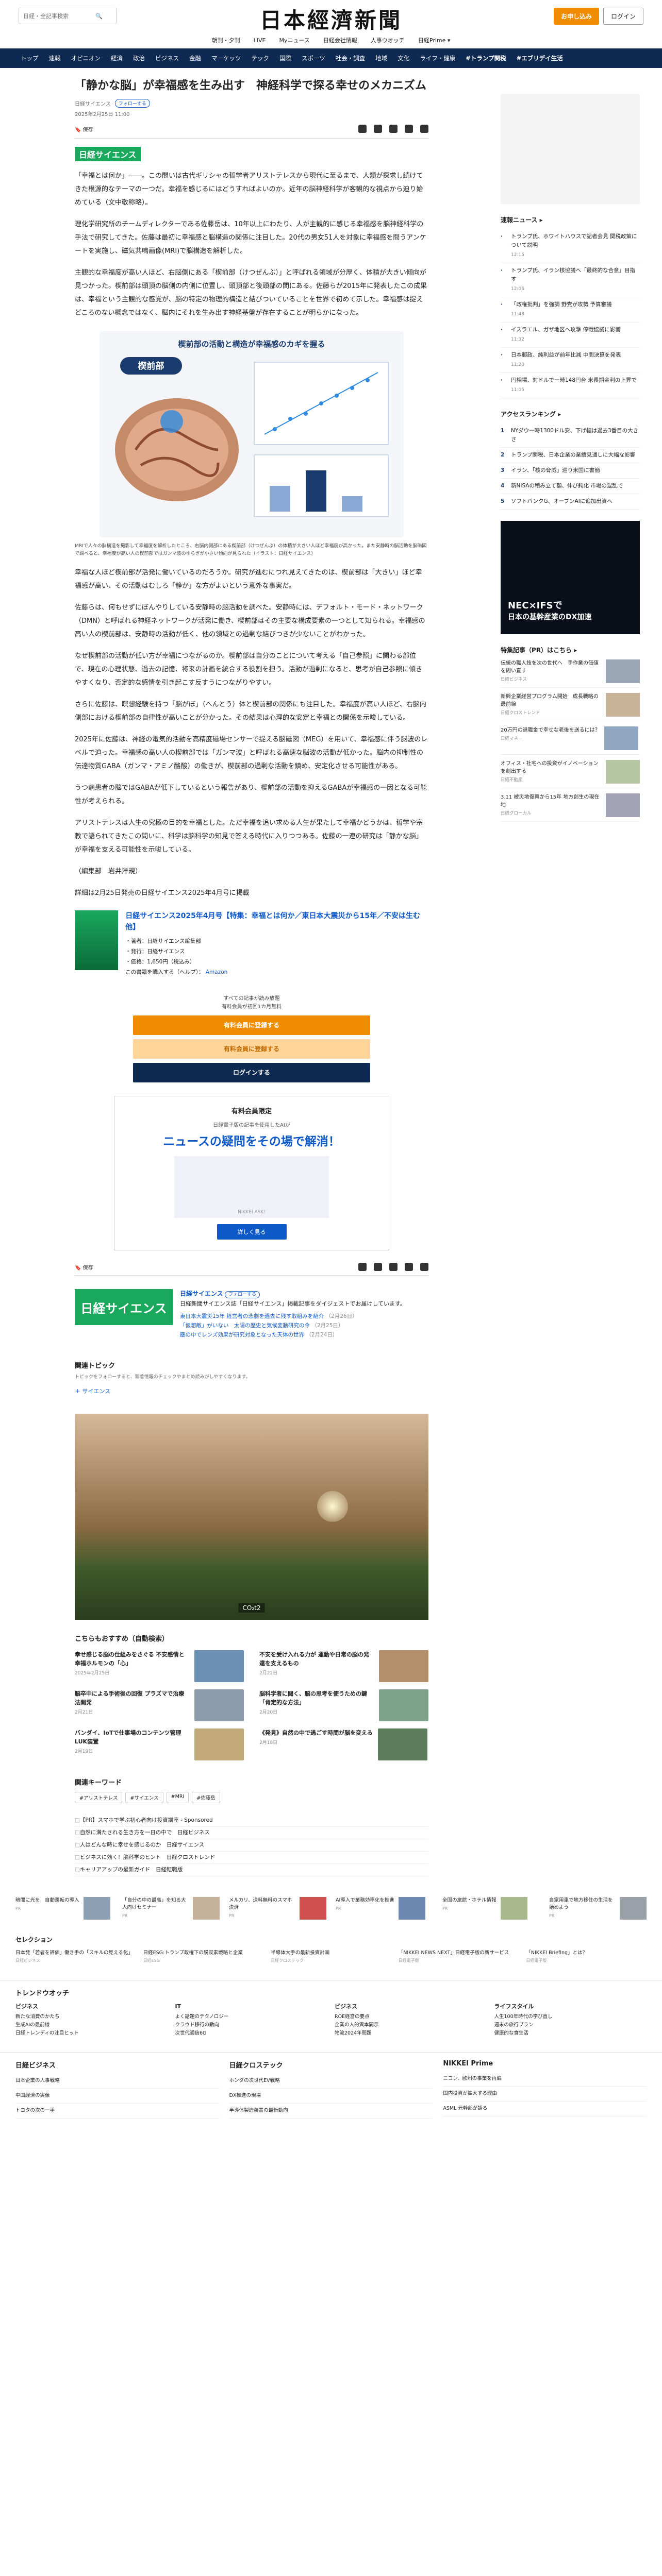 The image size is (662, 2576). What do you see at coordinates (378, 1267) in the screenshot?
I see `share-icon` at bounding box center [378, 1267].